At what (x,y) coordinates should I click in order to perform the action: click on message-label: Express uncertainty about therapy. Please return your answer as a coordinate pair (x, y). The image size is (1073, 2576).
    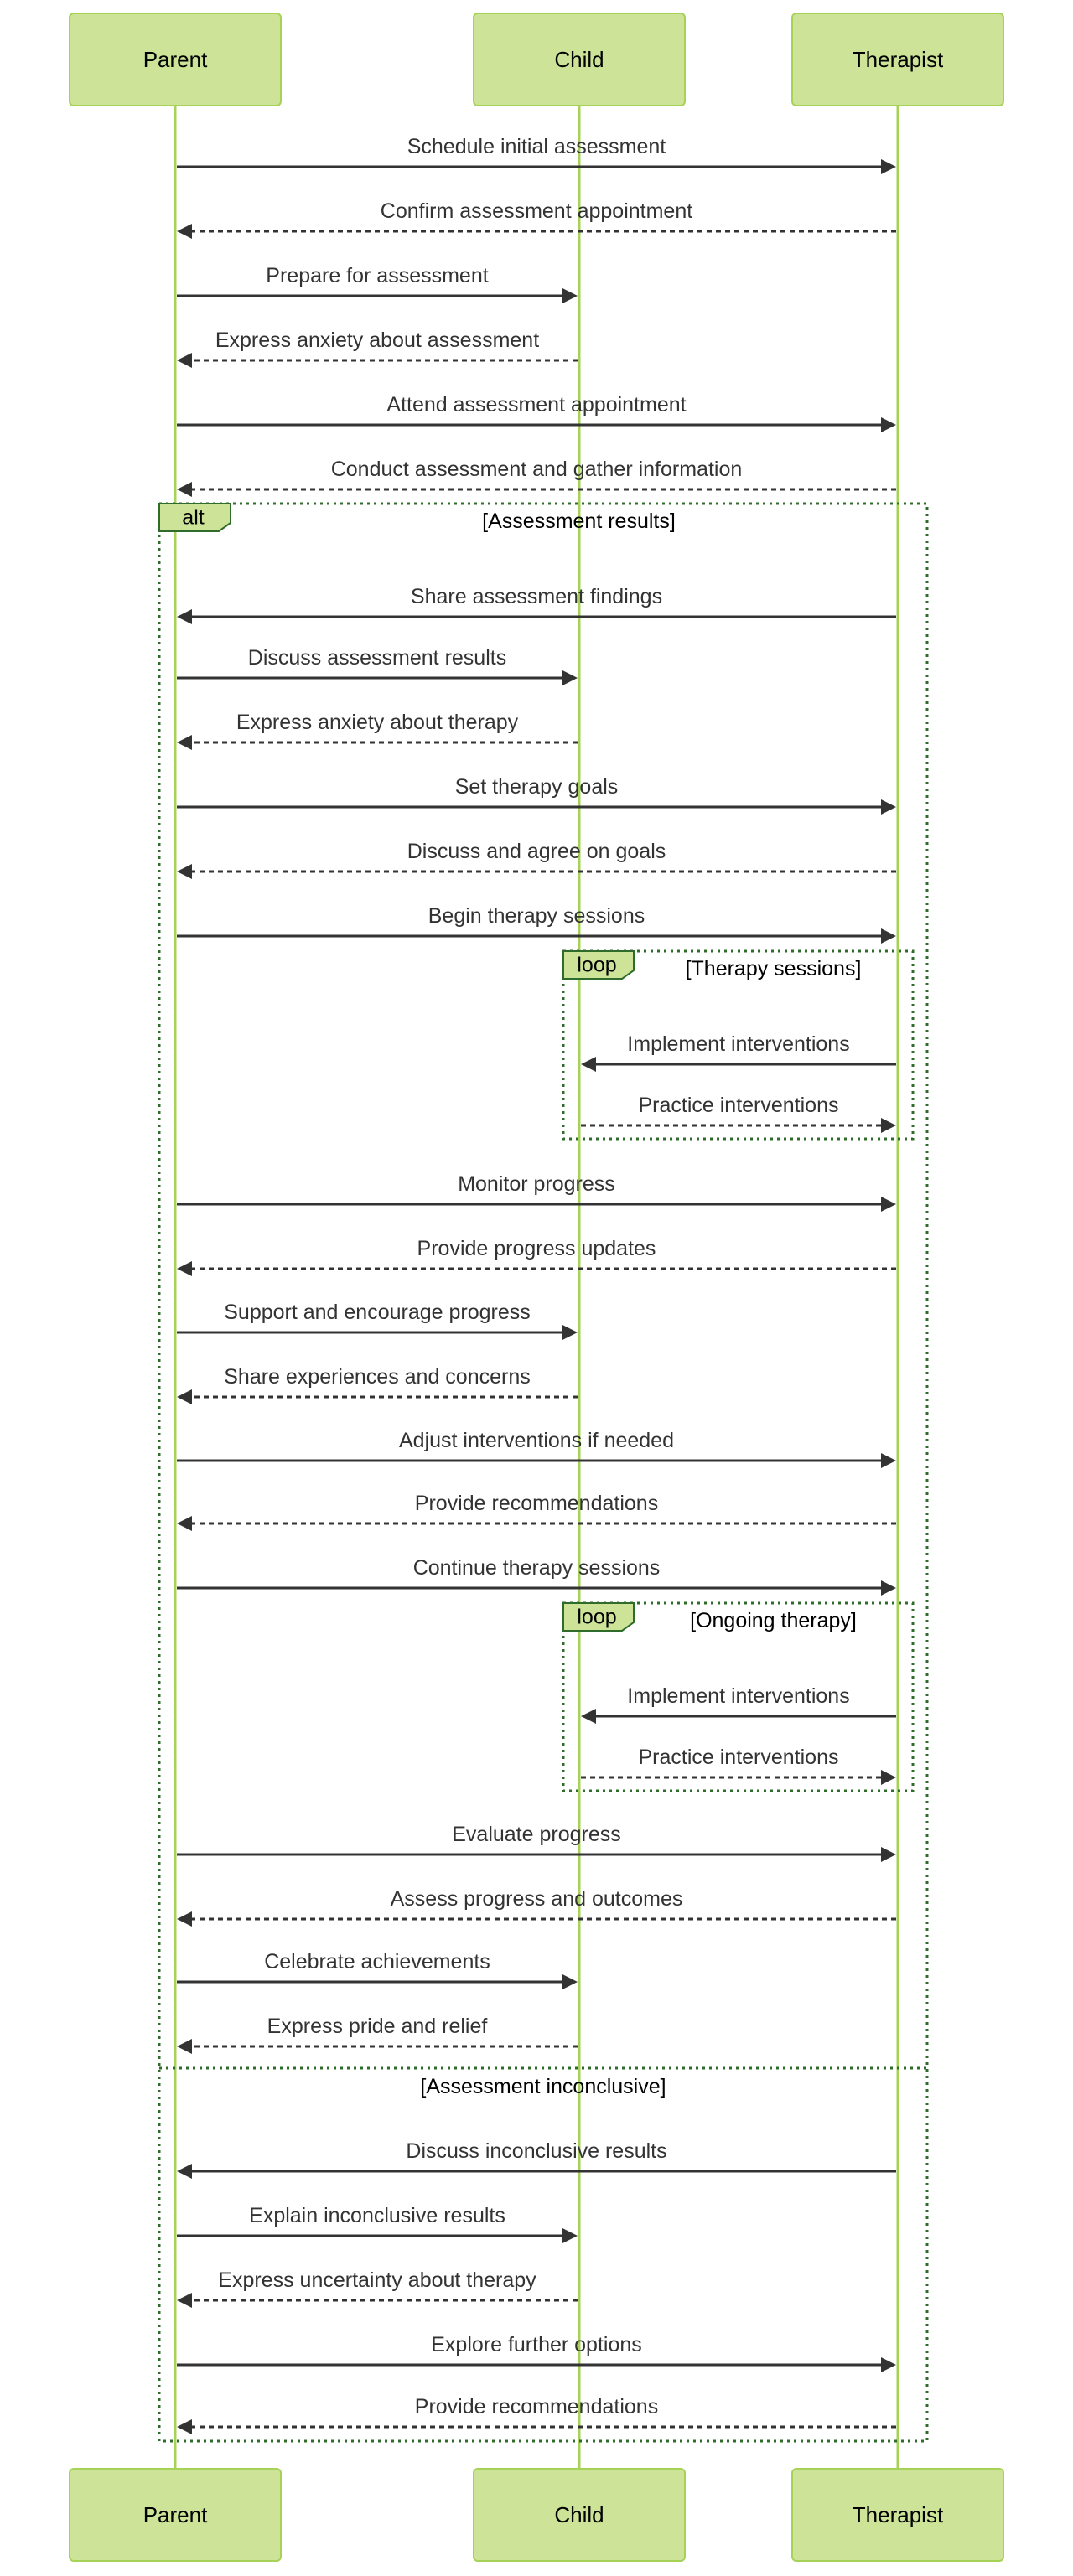
    Looking at the image, I should click on (377, 2280).